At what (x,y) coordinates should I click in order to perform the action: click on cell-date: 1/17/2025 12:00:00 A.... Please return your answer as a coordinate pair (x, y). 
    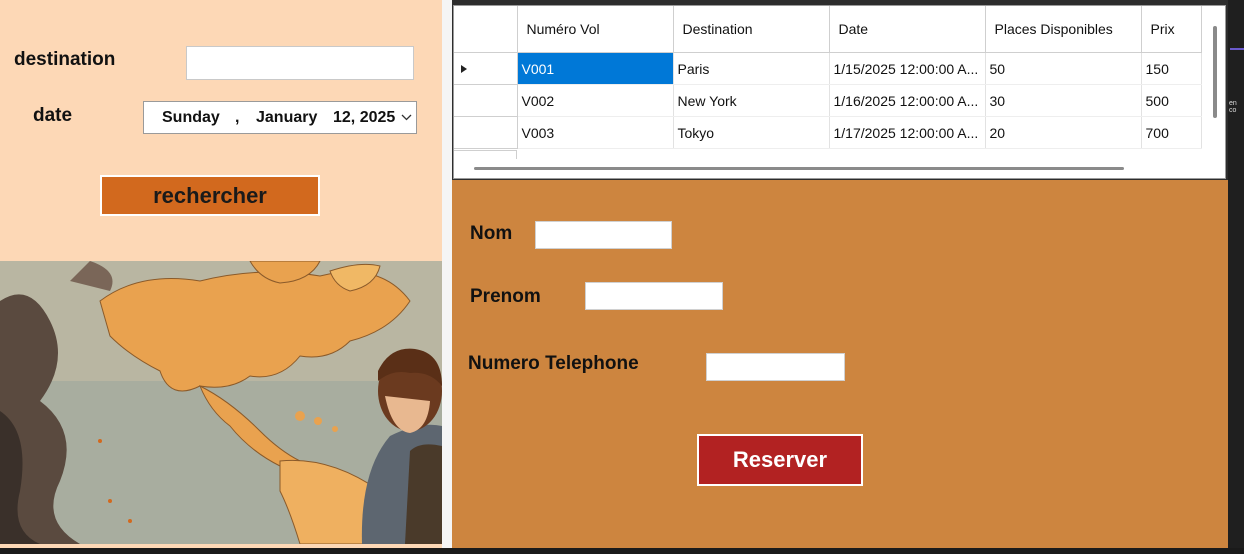
    Looking at the image, I should click on (907, 132).